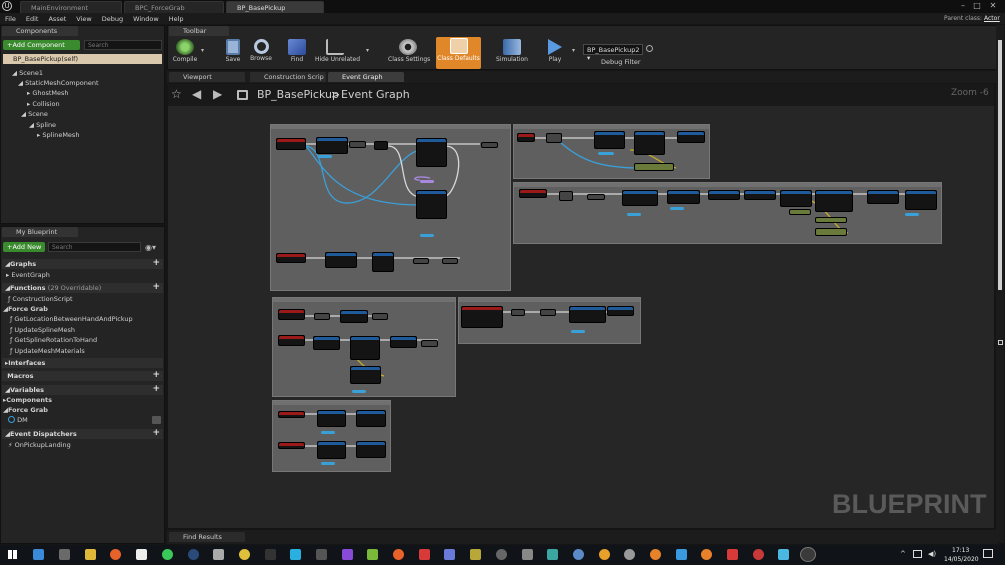 This screenshot has width=1005, height=565. Describe the element at coordinates (167, 554) in the screenshot. I see `whatsapp-icon` at that location.